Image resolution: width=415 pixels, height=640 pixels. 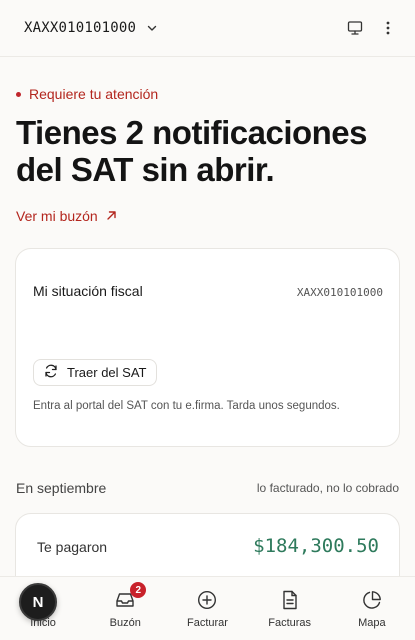 I want to click on inbox-icon: 2, so click(x=130, y=596).